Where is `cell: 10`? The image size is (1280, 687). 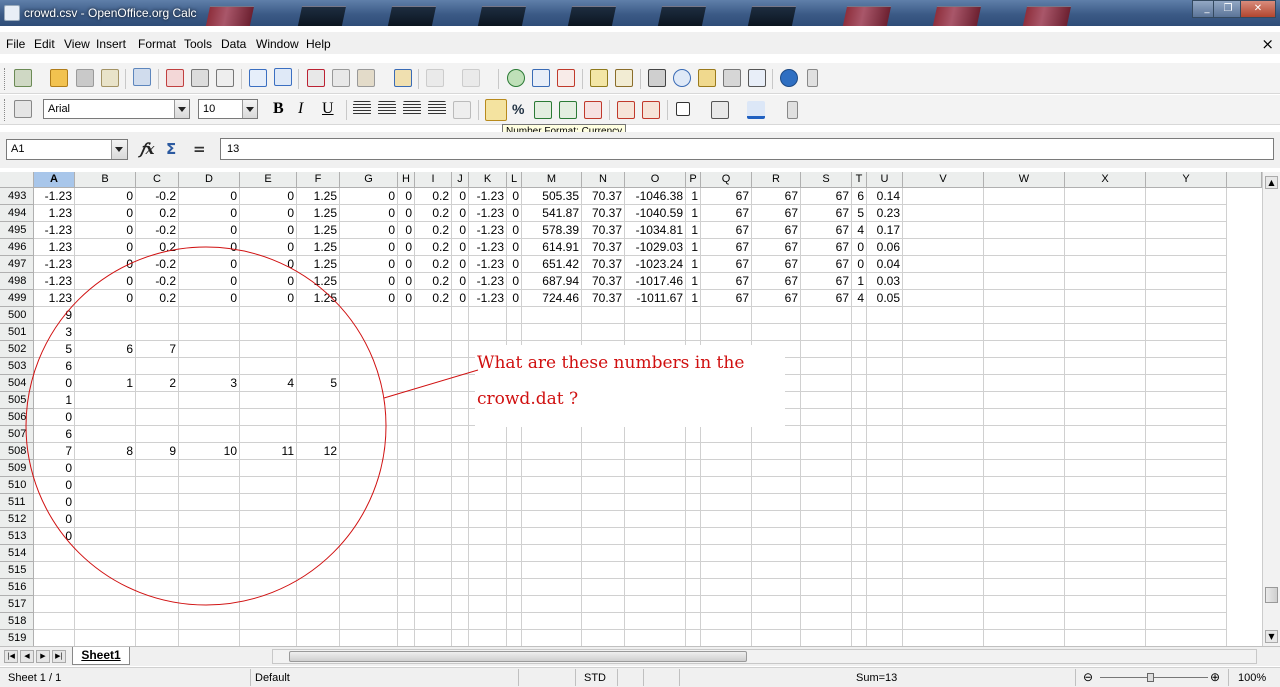 cell: 10 is located at coordinates (209, 451).